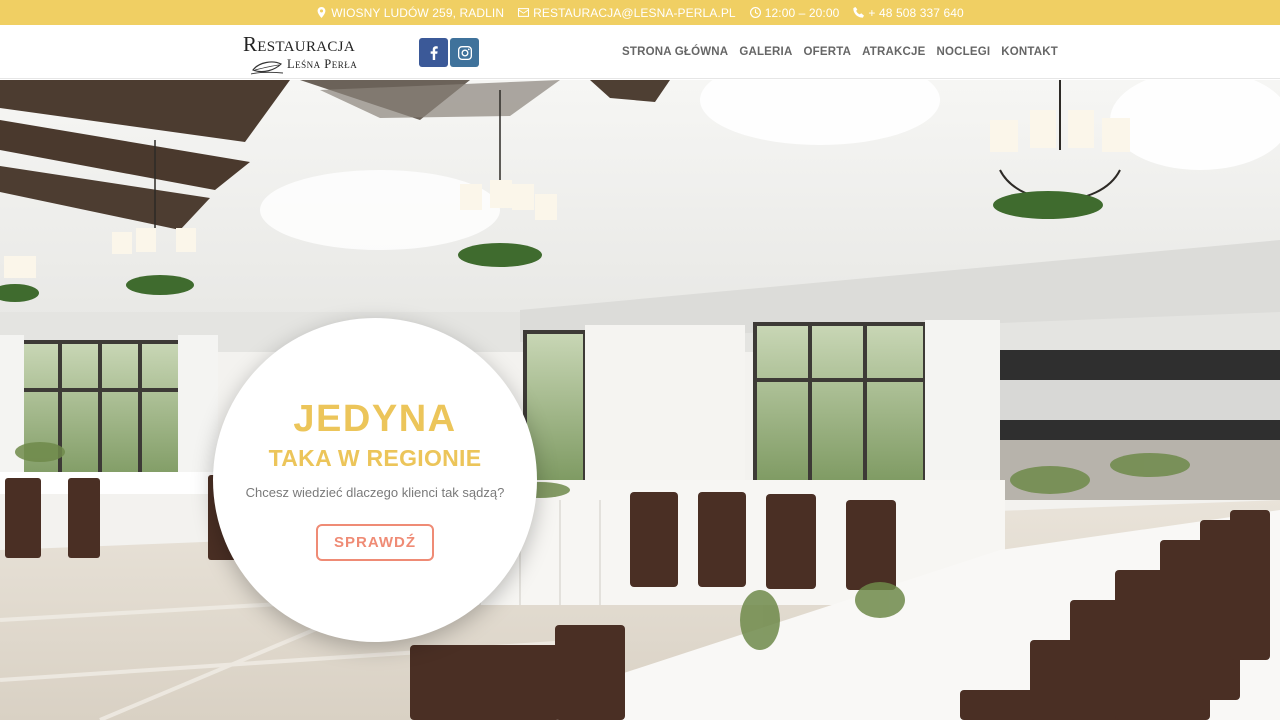 Image resolution: width=1280 pixels, height=720 pixels. I want to click on hours-info: 12:00 – 20:00, so click(794, 12).